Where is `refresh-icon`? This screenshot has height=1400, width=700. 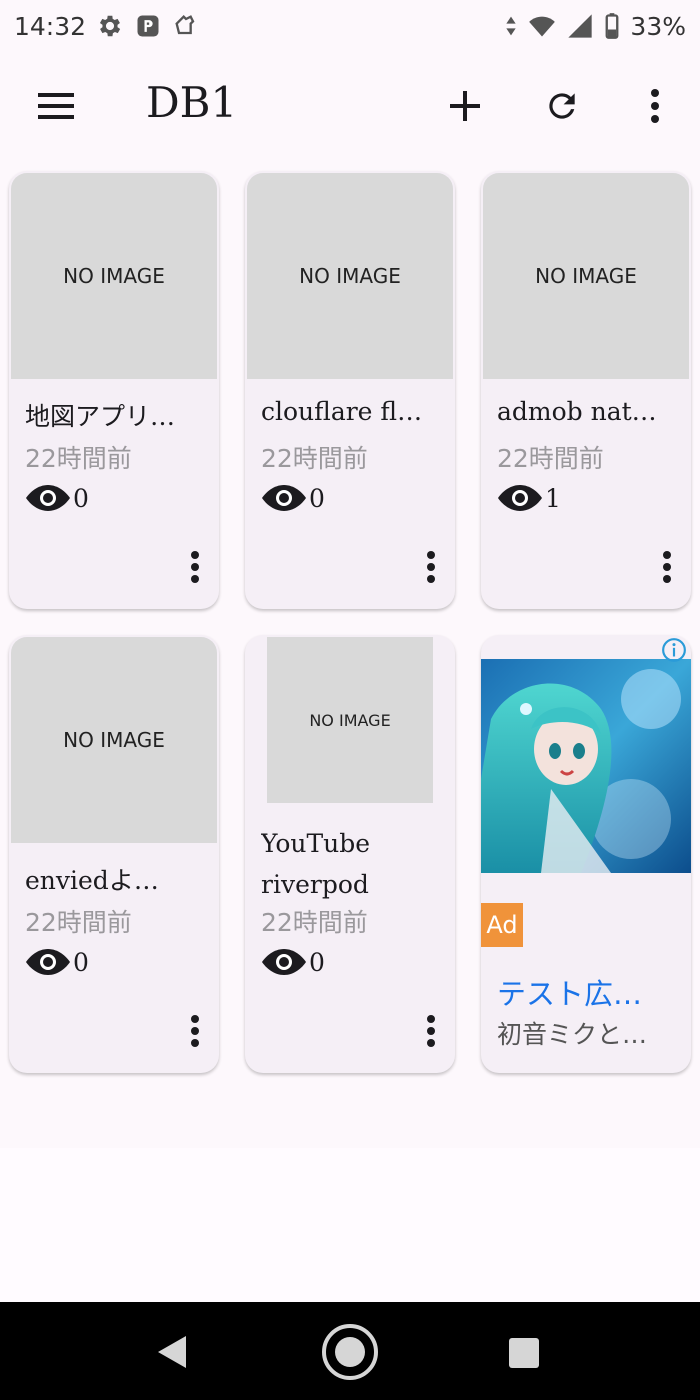 refresh-icon is located at coordinates (562, 106).